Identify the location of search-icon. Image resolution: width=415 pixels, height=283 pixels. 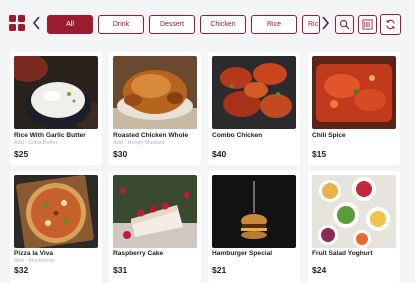
(344, 24).